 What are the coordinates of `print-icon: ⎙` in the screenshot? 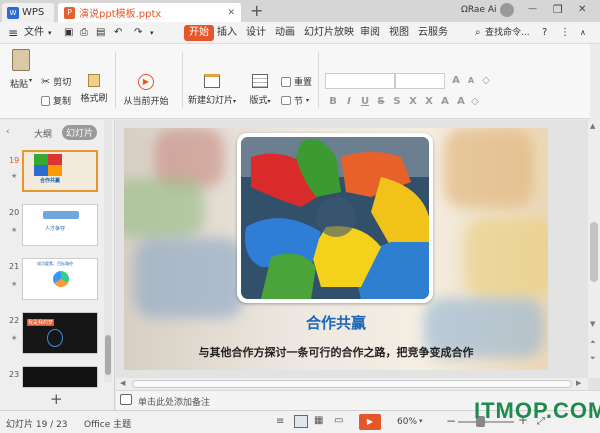 It's located at (84, 33).